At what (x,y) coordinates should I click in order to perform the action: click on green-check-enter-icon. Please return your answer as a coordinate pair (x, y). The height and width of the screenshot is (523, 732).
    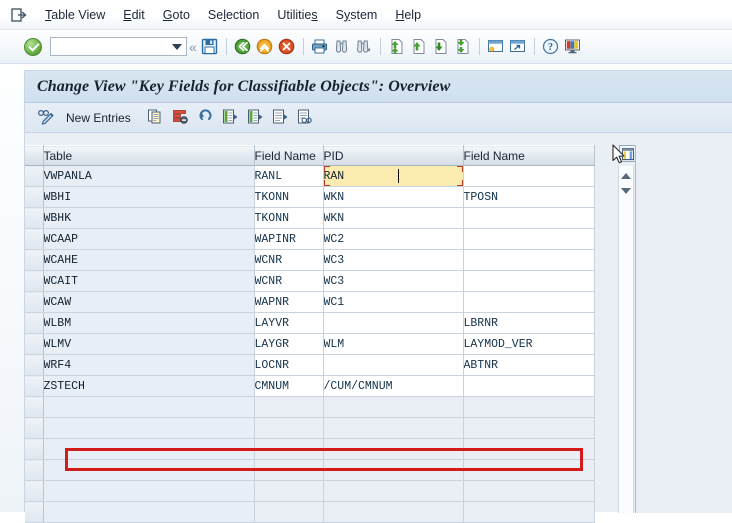
    Looking at the image, I should click on (33, 46).